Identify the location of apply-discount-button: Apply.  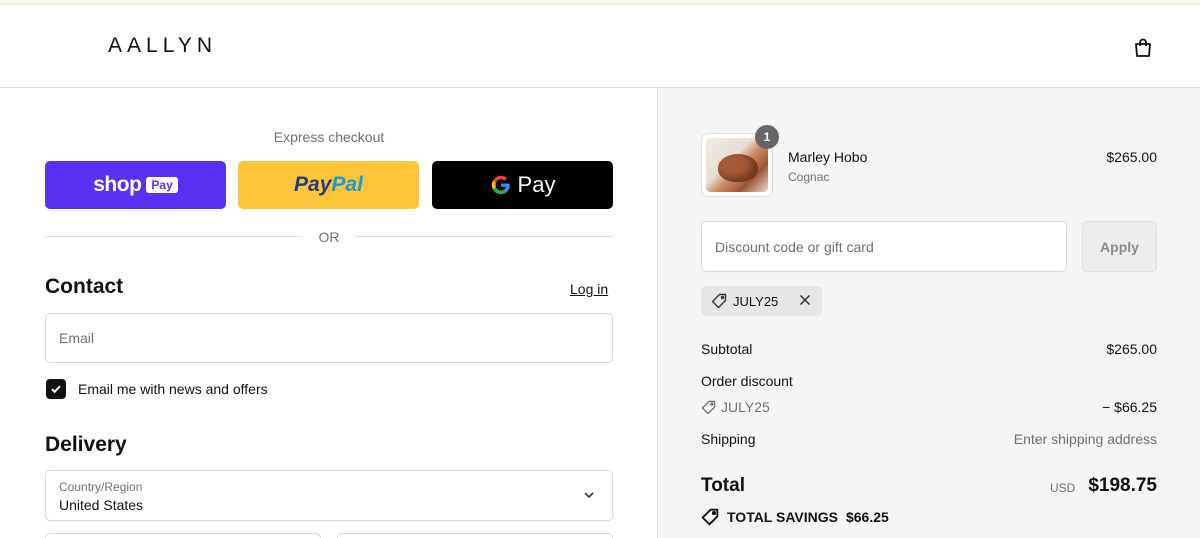
(1119, 246).